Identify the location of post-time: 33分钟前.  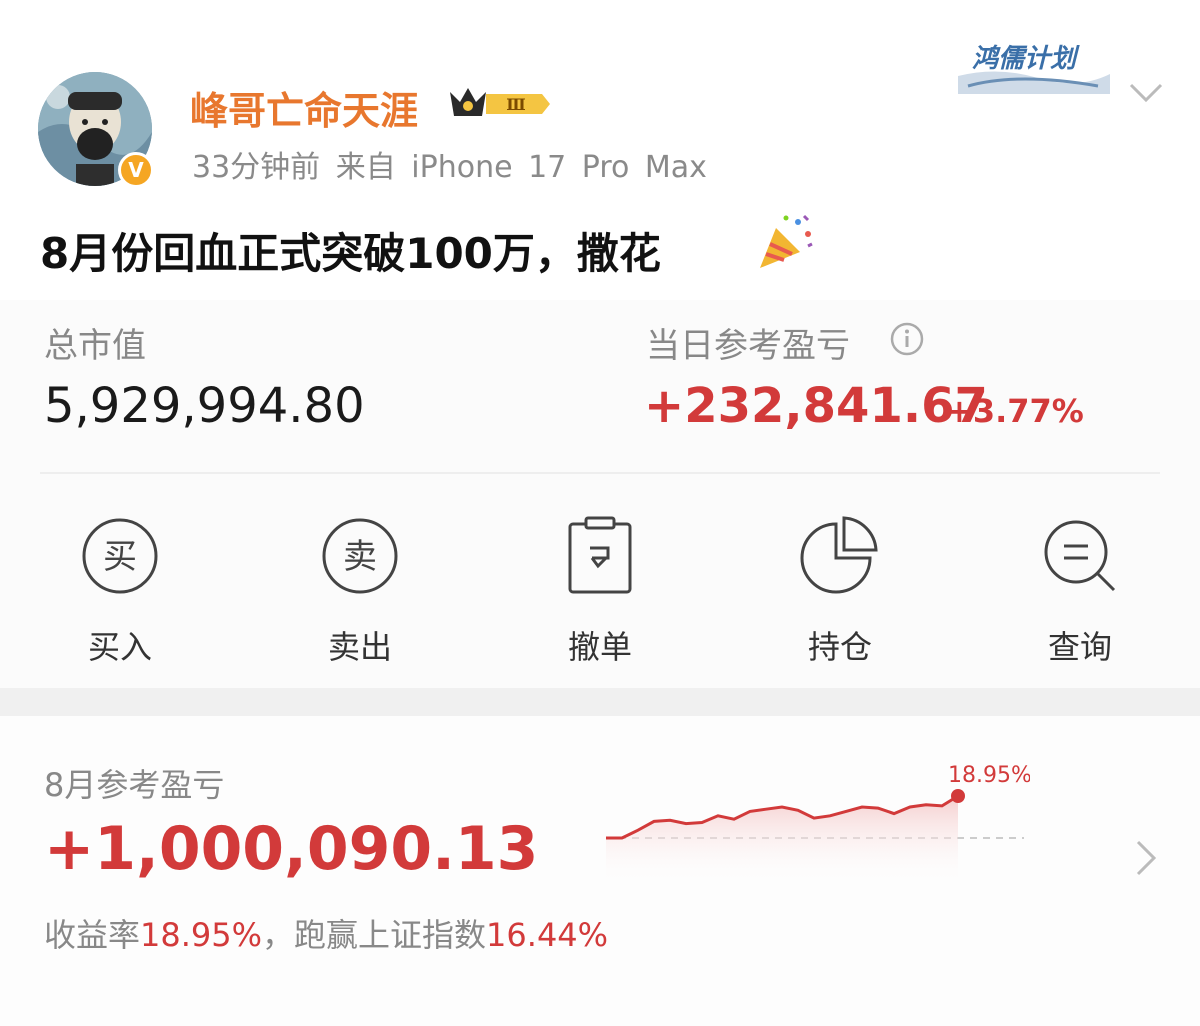
(256, 167).